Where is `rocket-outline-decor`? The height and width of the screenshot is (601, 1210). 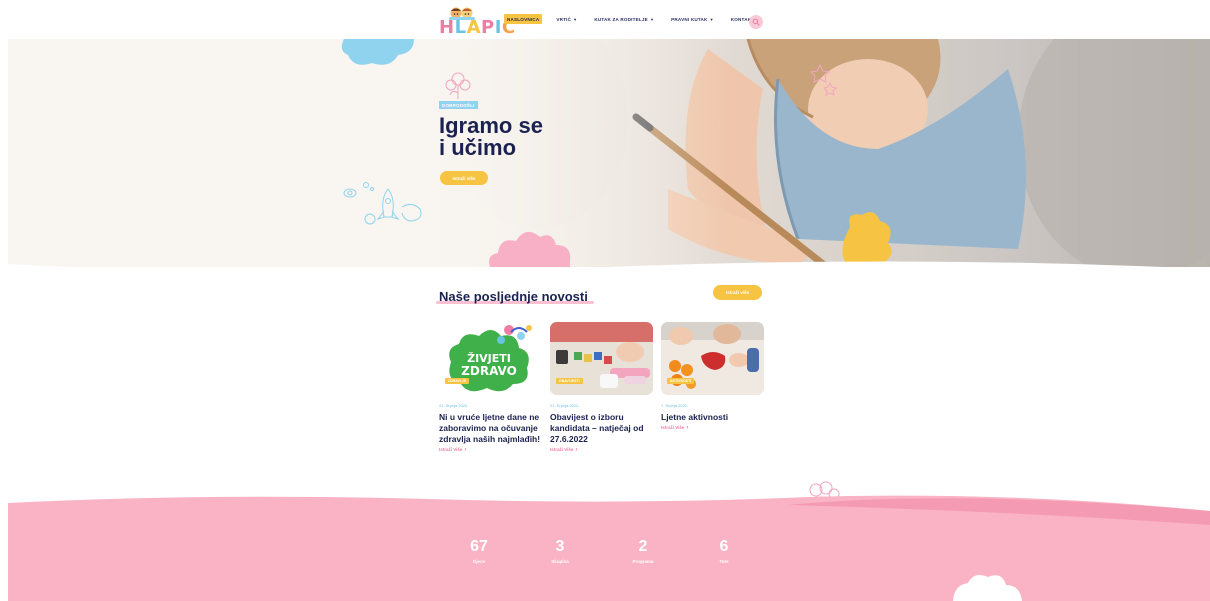 rocket-outline-decor is located at coordinates (382, 203).